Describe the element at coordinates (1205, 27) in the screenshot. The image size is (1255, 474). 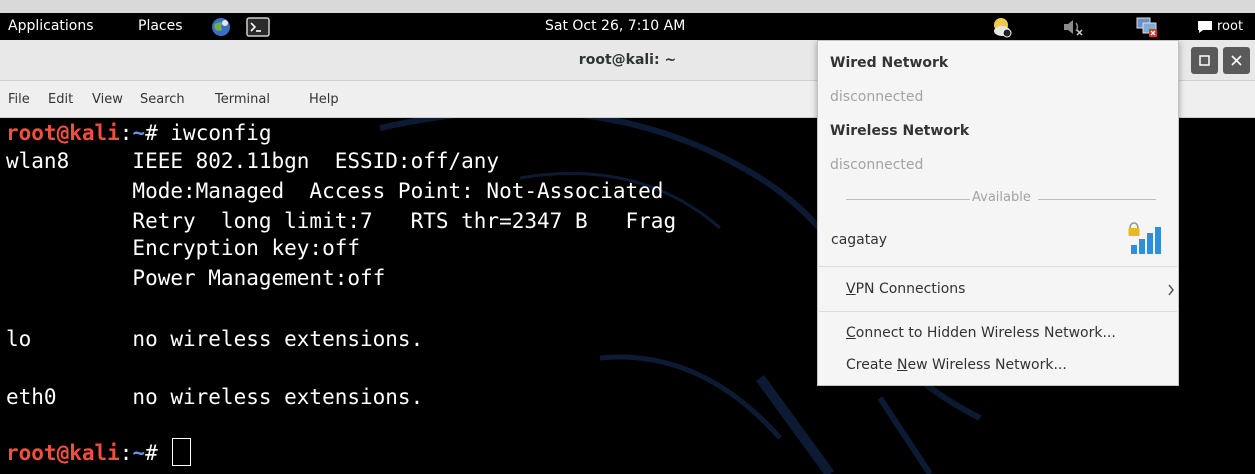
I see `chat-icon` at that location.